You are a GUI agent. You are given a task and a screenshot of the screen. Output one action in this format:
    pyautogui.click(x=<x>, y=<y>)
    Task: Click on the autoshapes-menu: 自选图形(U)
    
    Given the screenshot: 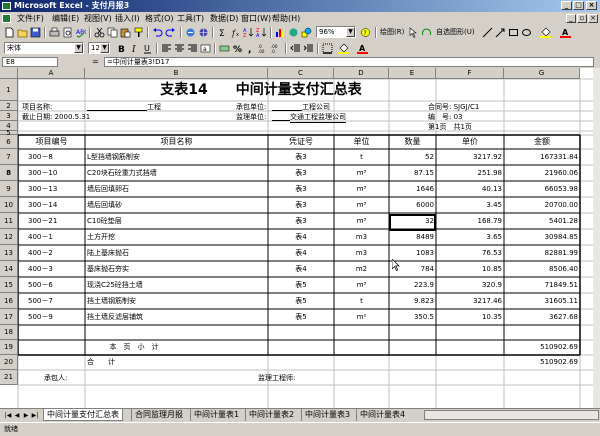 What is the action you would take?
    pyautogui.click(x=455, y=32)
    